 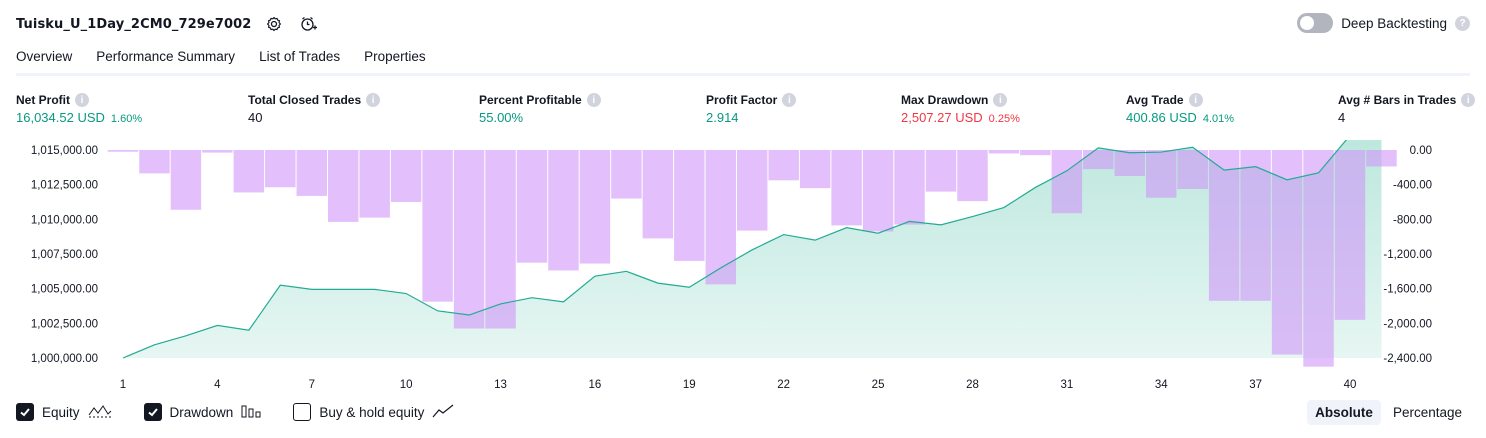 What do you see at coordinates (1412, 220) in the screenshot?
I see `right-axis-tick: -800.00` at bounding box center [1412, 220].